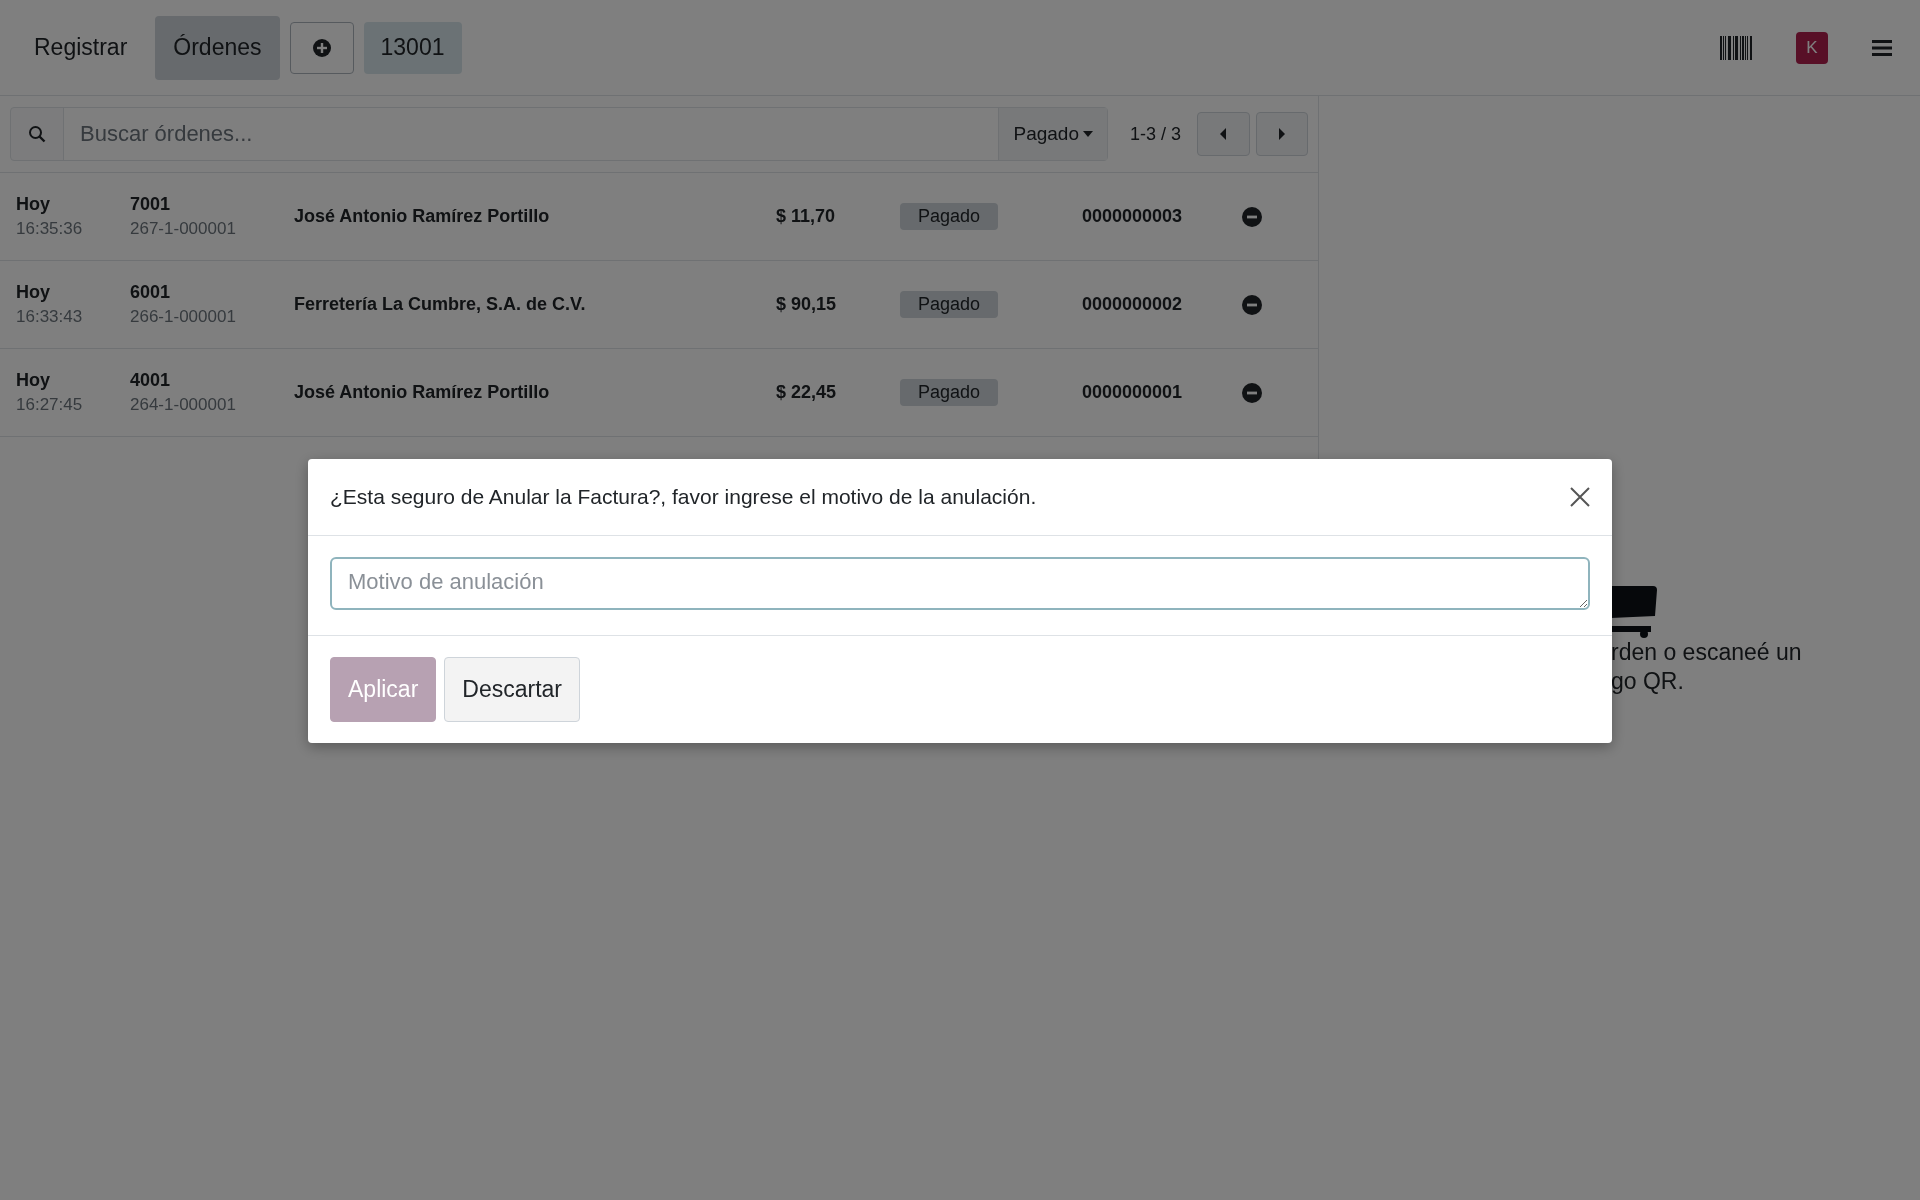 This screenshot has width=1920, height=1200. I want to click on order-total: $ 22,45, so click(807, 392).